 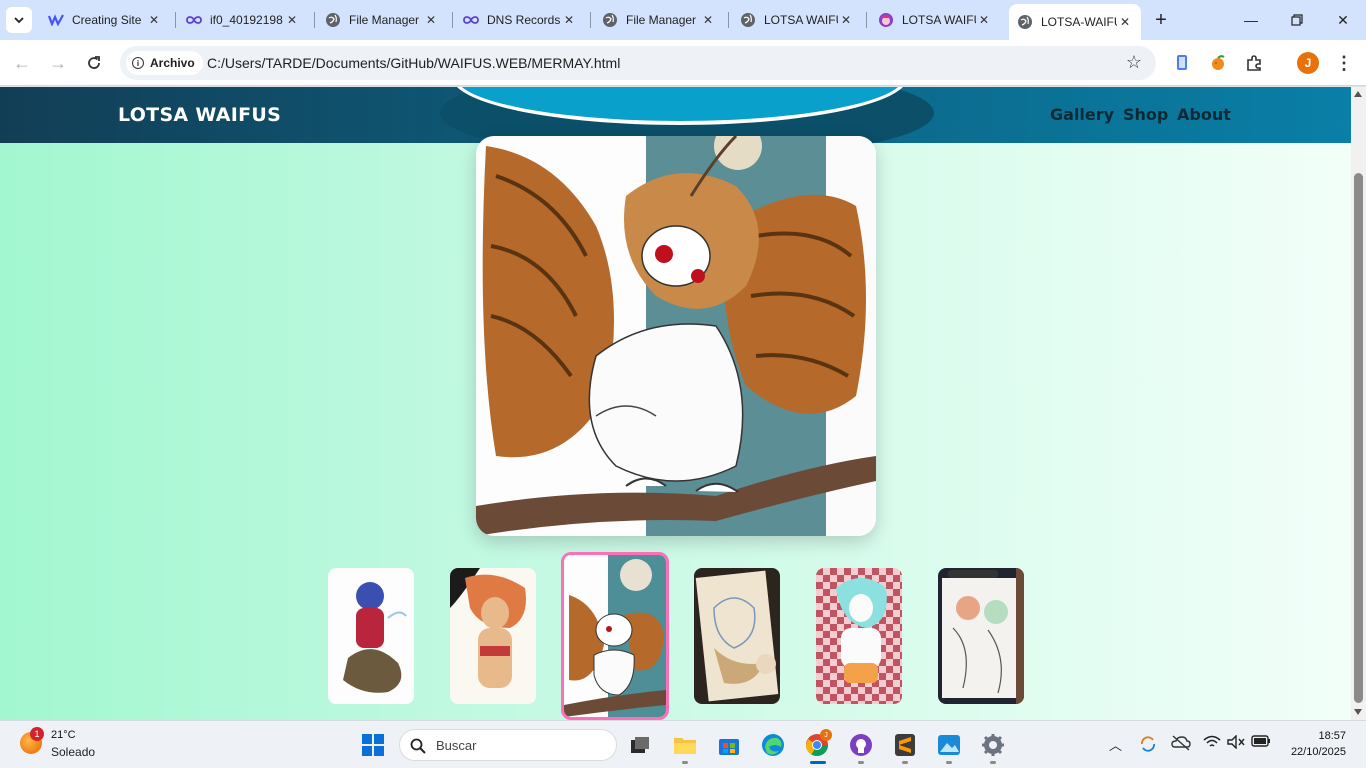 I want to click on tab-3: DNS Records ✕, so click(x=520, y=20).